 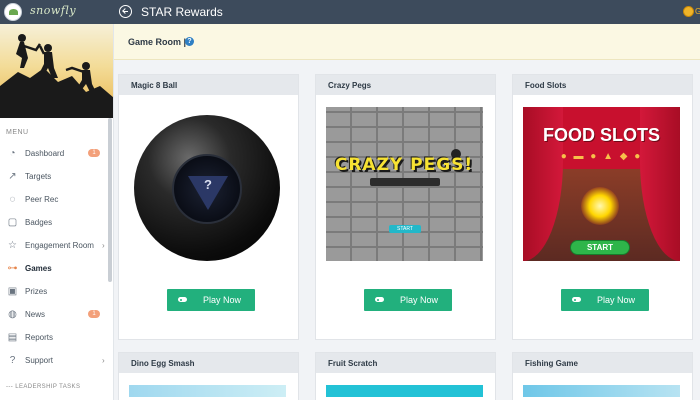 I want to click on top-bar: snowfly STAR Rewards G, so click(x=350, y=12).